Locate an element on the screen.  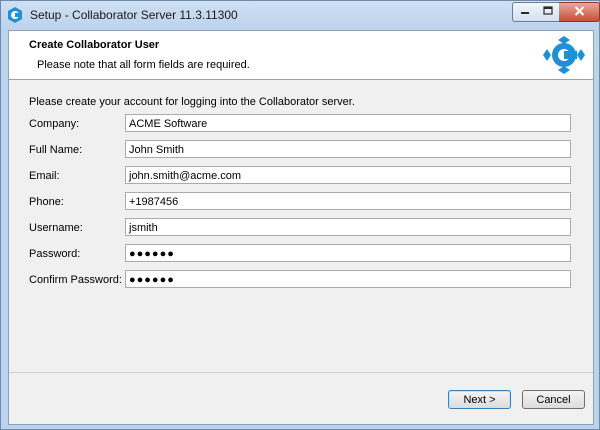
email-field: john.smith@acme.com is located at coordinates (348, 175).